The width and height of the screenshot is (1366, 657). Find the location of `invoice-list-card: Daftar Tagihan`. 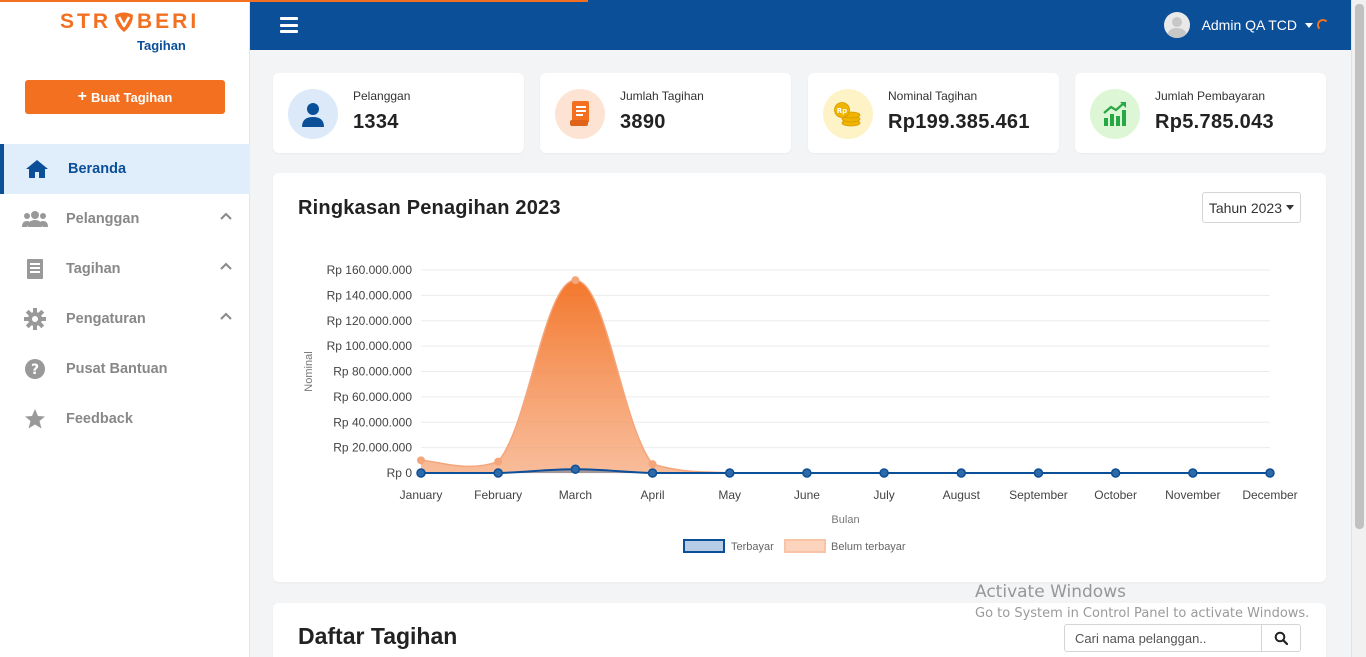

invoice-list-card: Daftar Tagihan is located at coordinates (799, 630).